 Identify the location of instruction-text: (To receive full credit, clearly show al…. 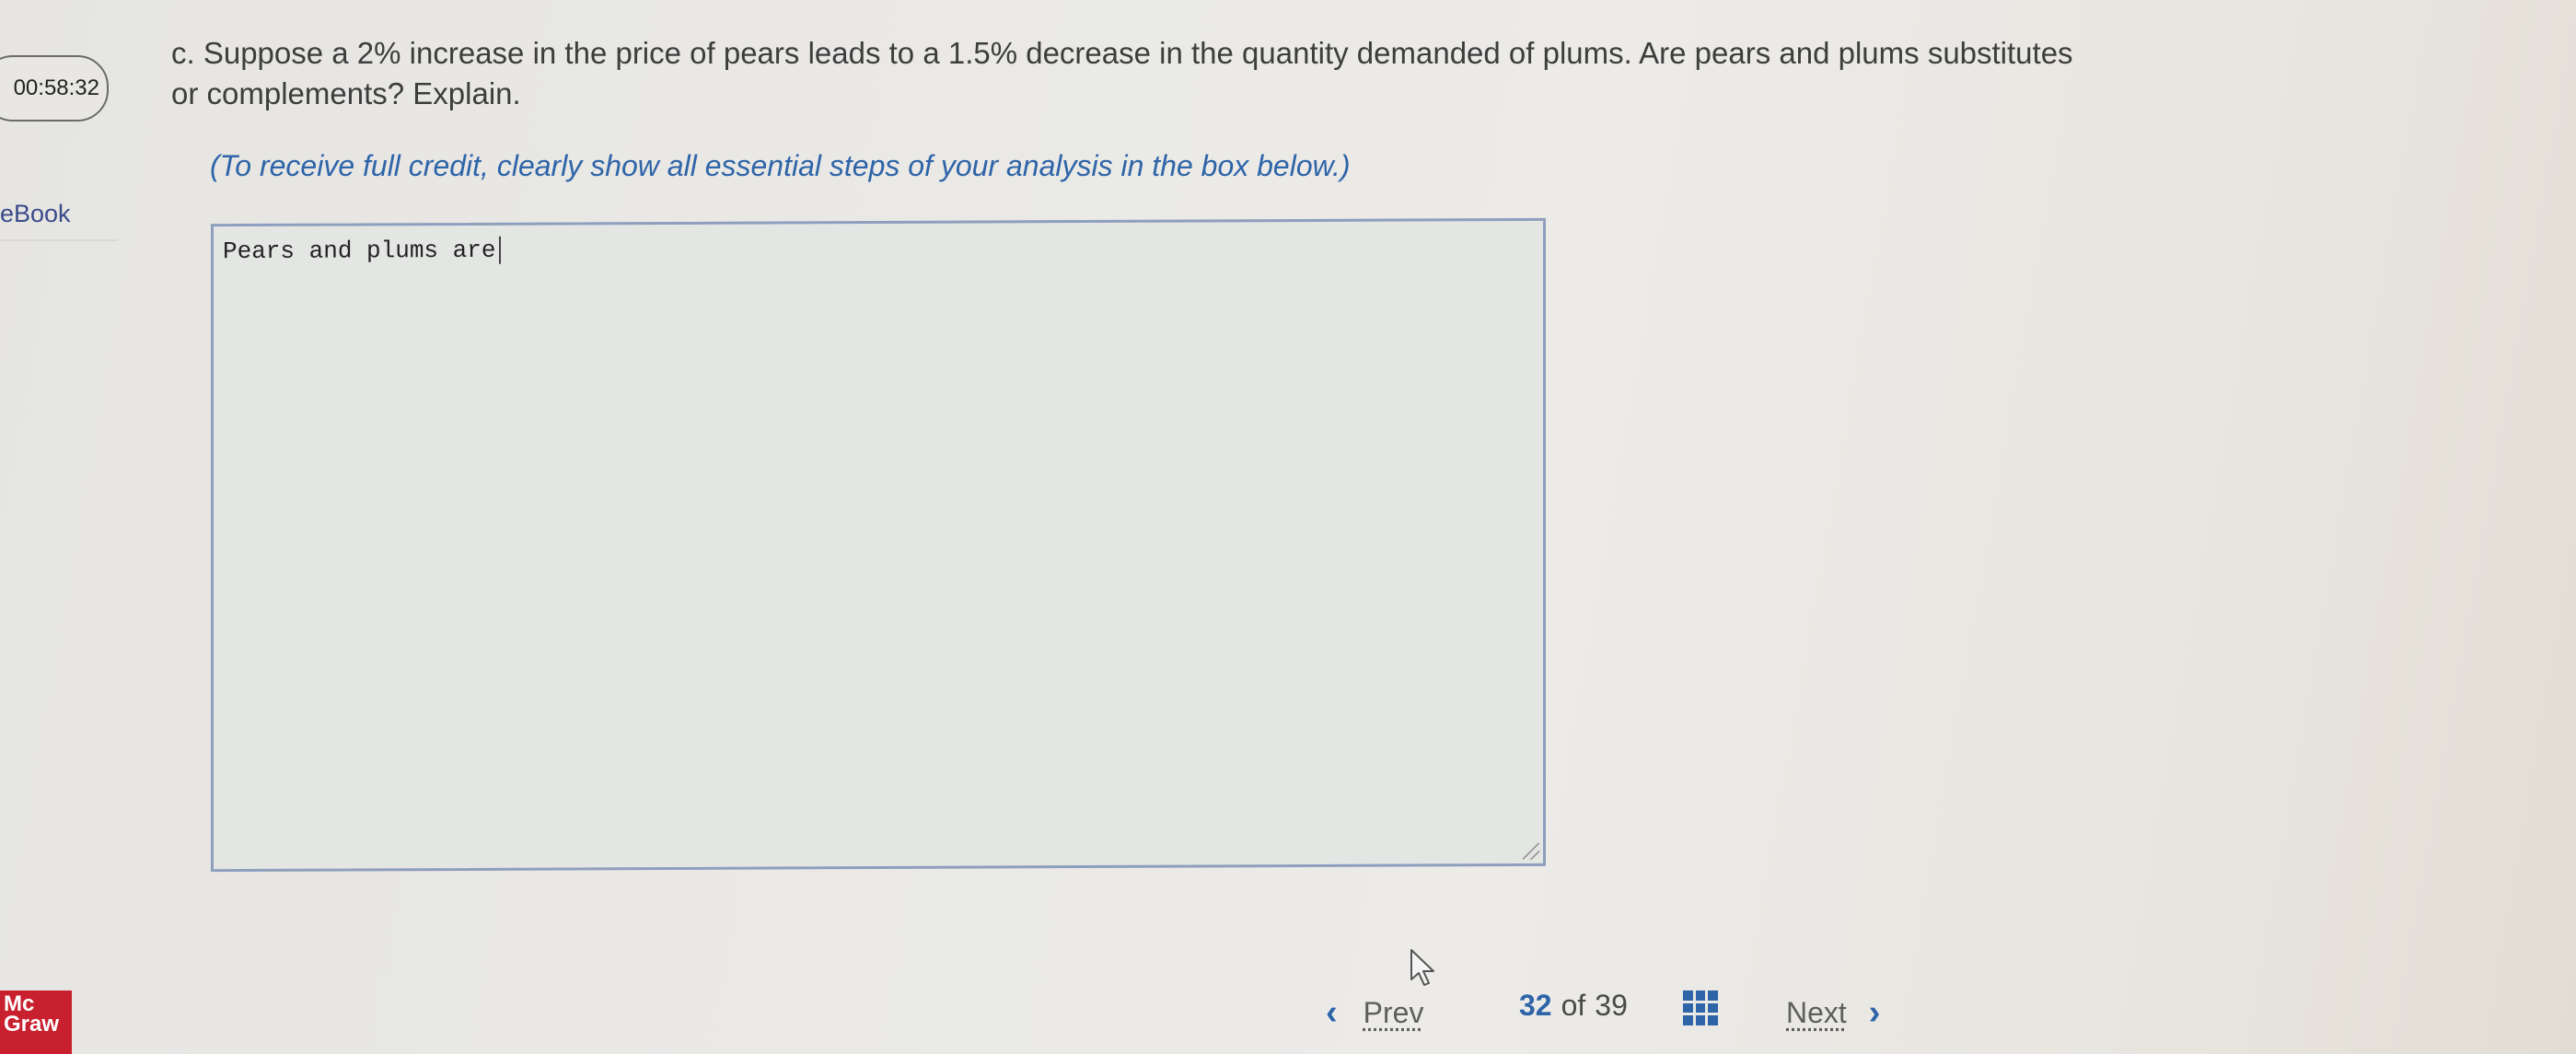
(780, 166).